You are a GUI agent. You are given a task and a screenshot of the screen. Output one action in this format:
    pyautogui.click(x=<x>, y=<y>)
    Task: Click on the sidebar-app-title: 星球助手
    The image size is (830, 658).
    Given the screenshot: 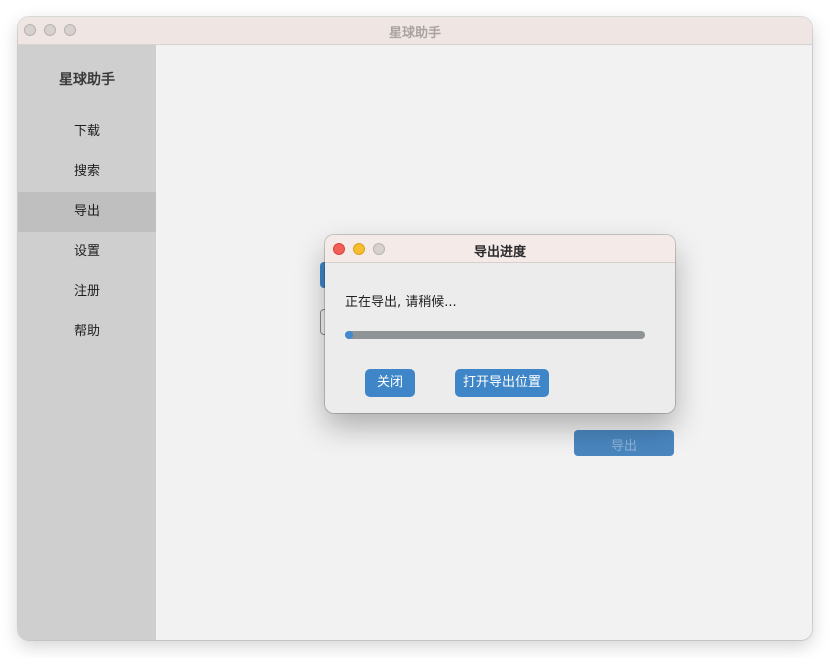 What is the action you would take?
    pyautogui.click(x=87, y=80)
    